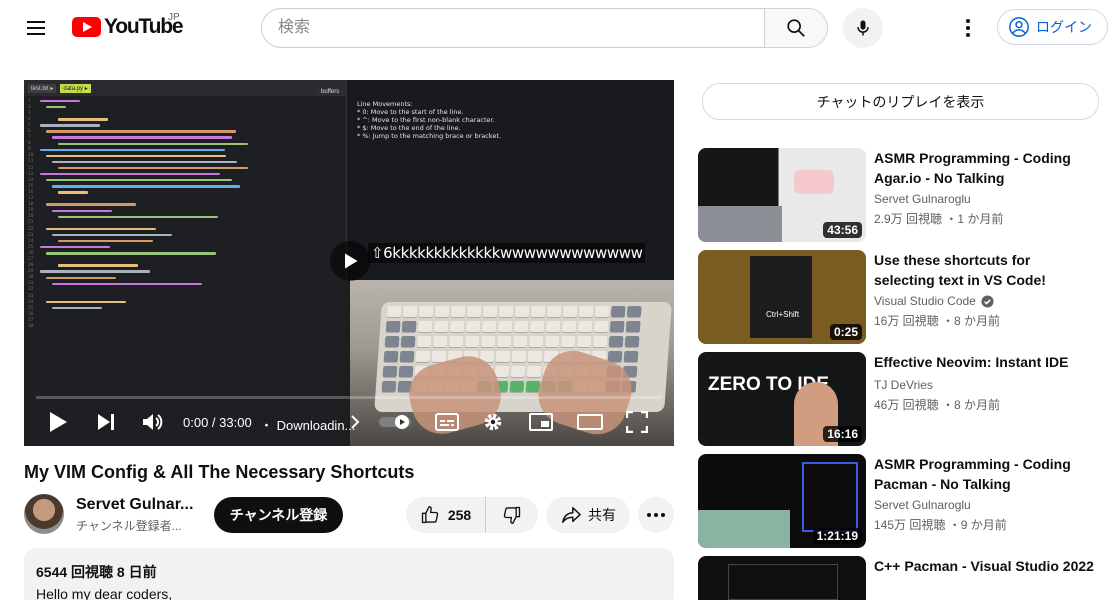  I want to click on recommendation-meta: 2.9万 回視聴 ・1 か月前, so click(939, 219).